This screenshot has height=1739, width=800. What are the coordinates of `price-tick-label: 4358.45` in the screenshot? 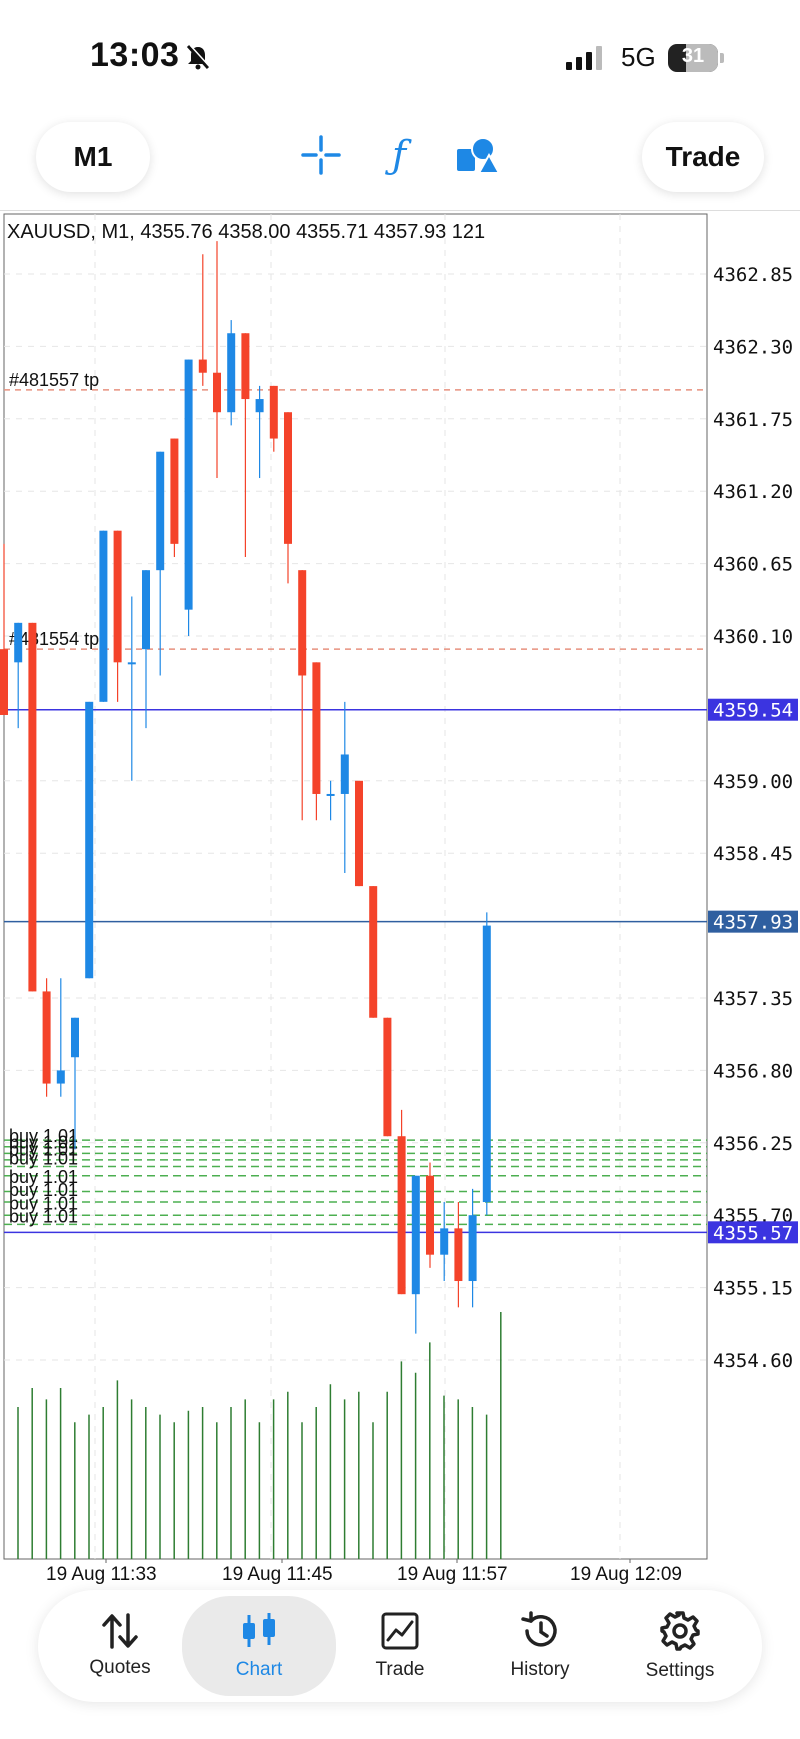 It's located at (753, 854).